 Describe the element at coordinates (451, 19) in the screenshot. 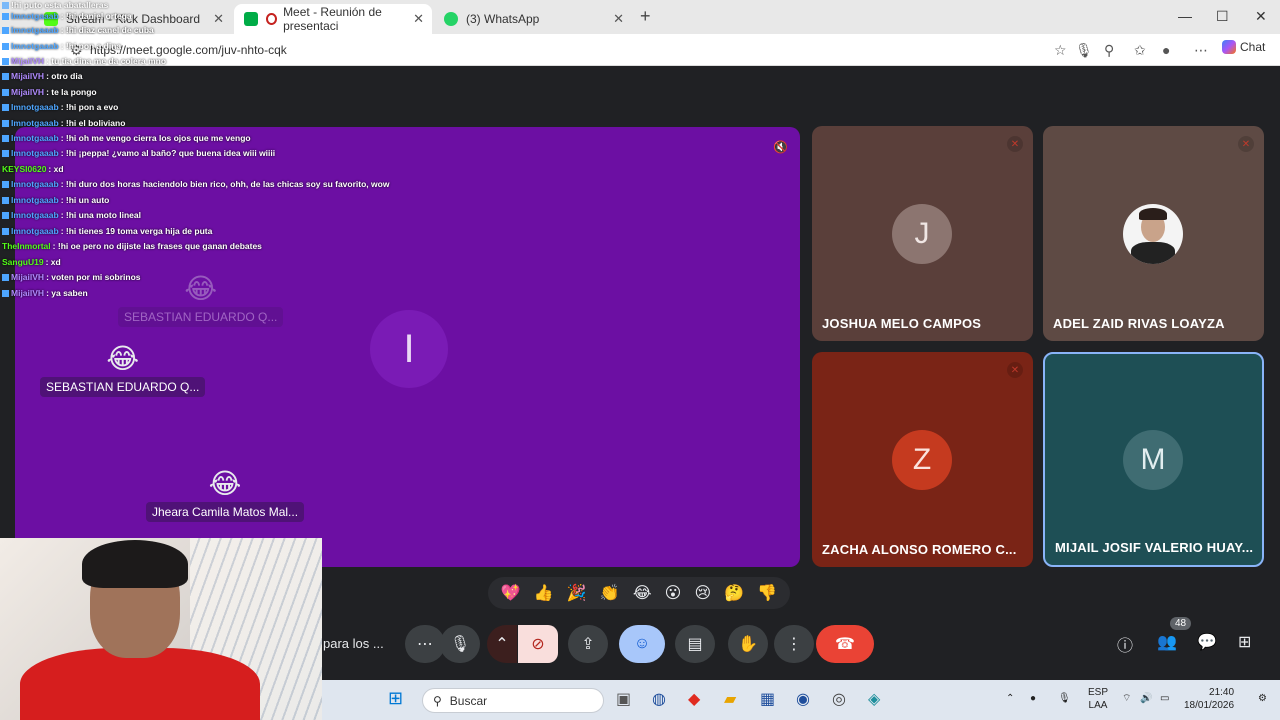

I see `whatsapp-favicon-icon` at that location.